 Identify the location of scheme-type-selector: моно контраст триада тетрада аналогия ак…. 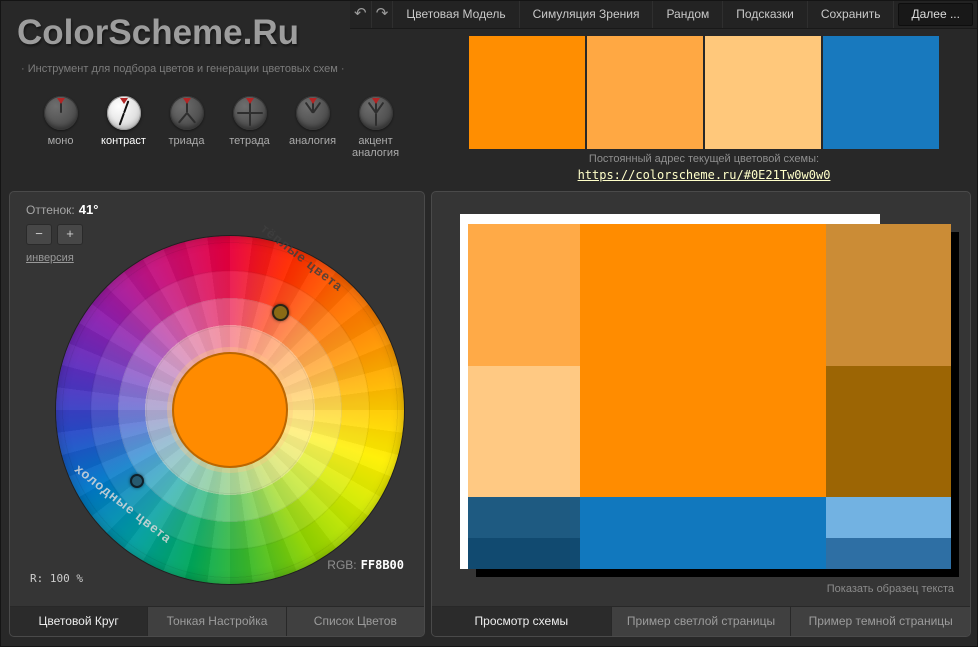
(218, 127).